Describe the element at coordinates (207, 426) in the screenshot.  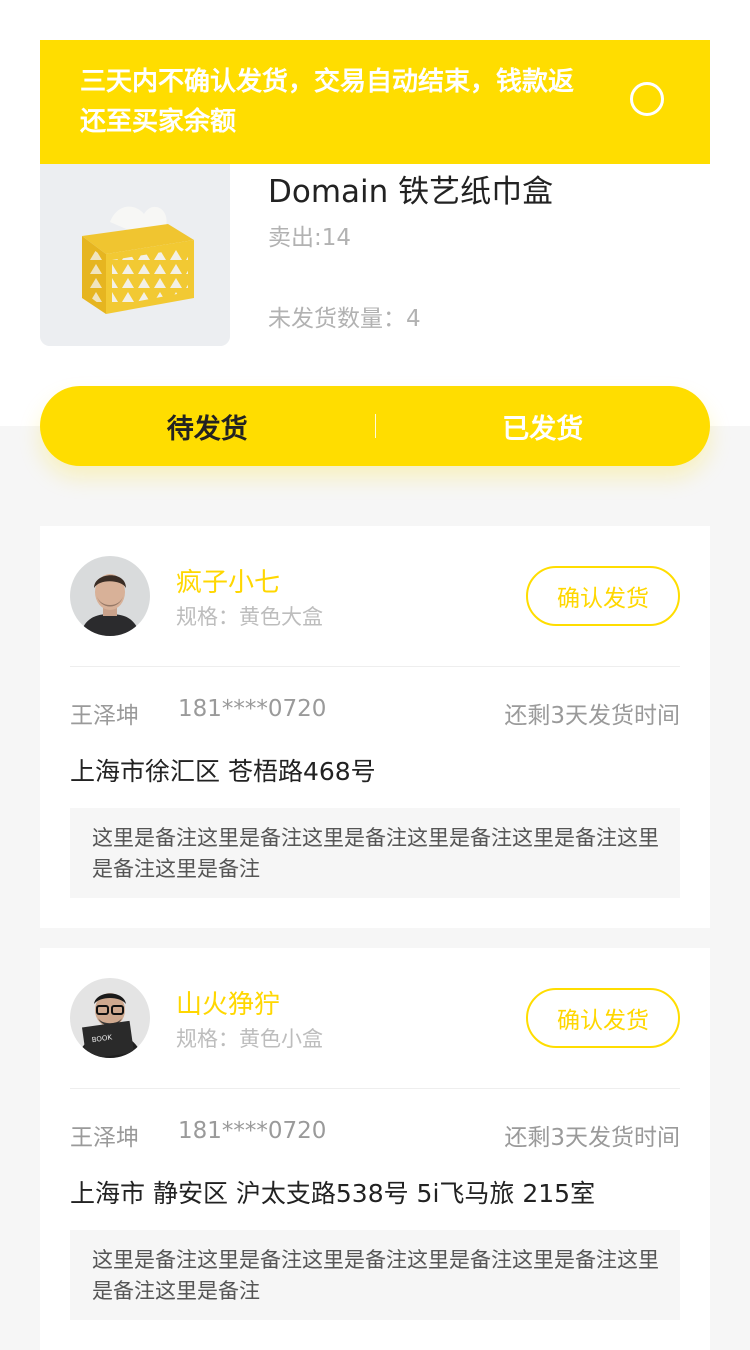
I see `tab-pending-shipment: 待发货` at that location.